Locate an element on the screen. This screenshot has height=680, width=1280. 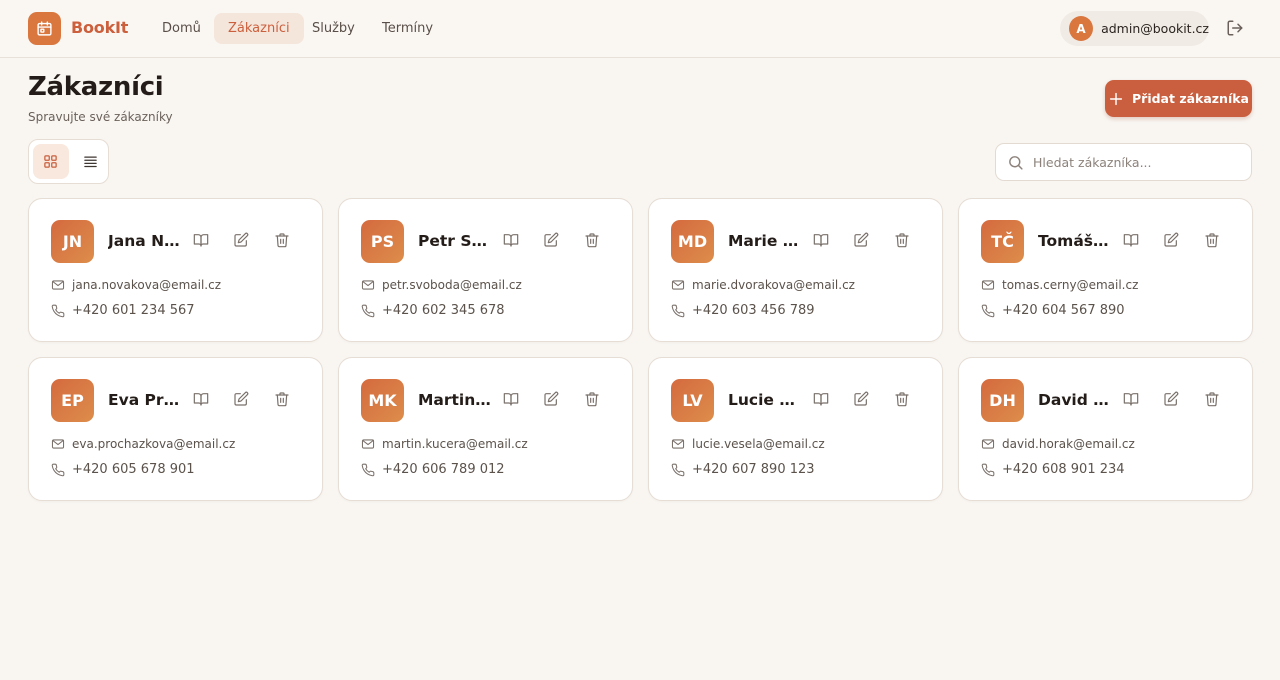
customer-avatar: MD is located at coordinates (692, 241).